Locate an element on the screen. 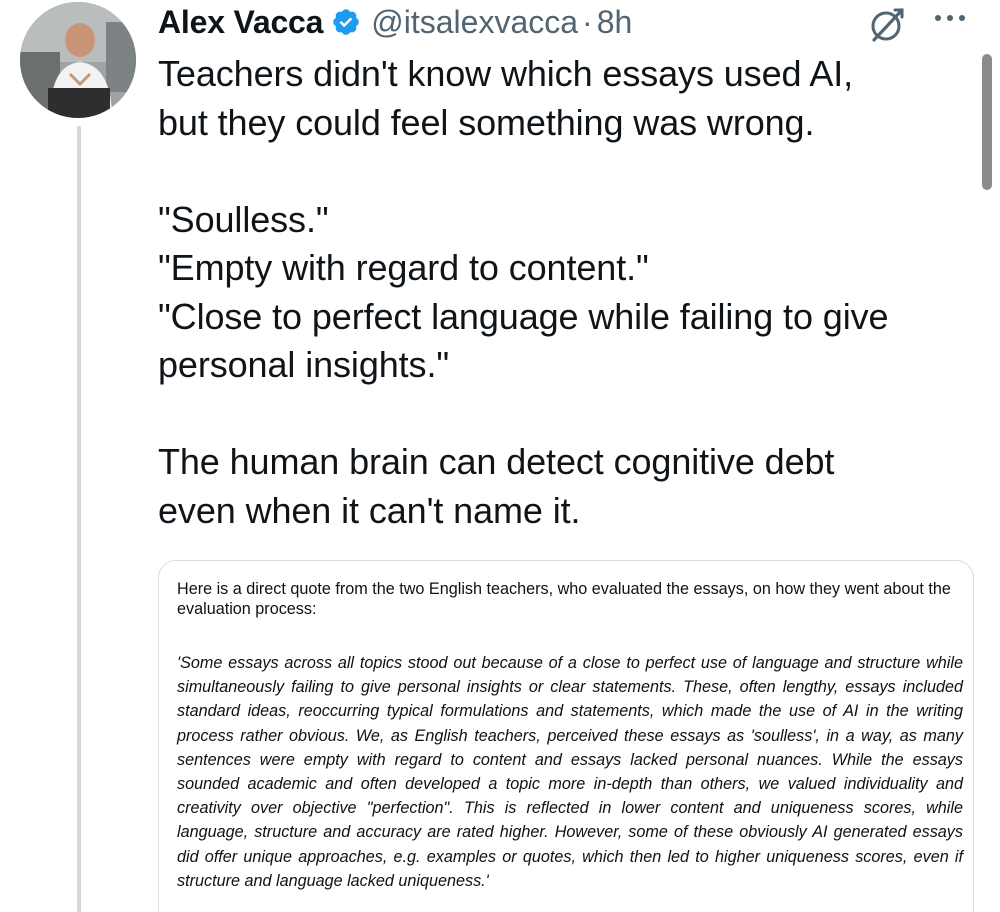  user-handle: @itsalexvacca is located at coordinates (474, 22).